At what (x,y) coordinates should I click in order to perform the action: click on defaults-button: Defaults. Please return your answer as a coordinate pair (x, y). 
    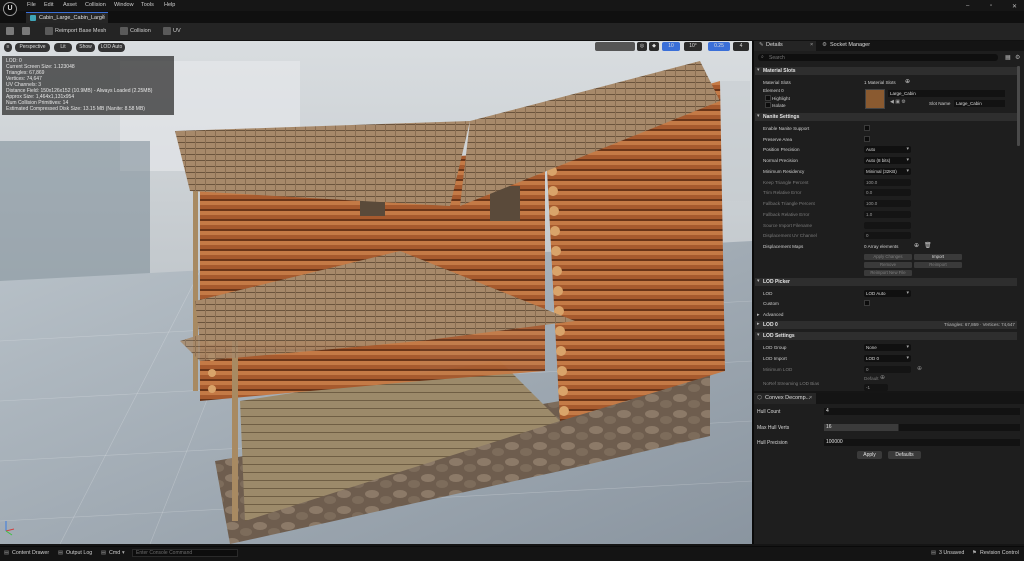
    Looking at the image, I should click on (904, 455).